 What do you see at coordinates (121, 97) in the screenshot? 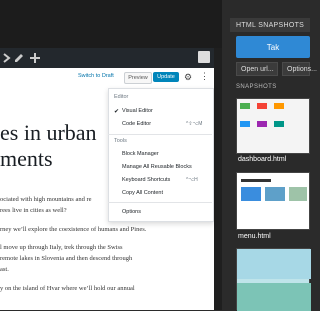
I see `menu-section-editor: Editor` at bounding box center [121, 97].